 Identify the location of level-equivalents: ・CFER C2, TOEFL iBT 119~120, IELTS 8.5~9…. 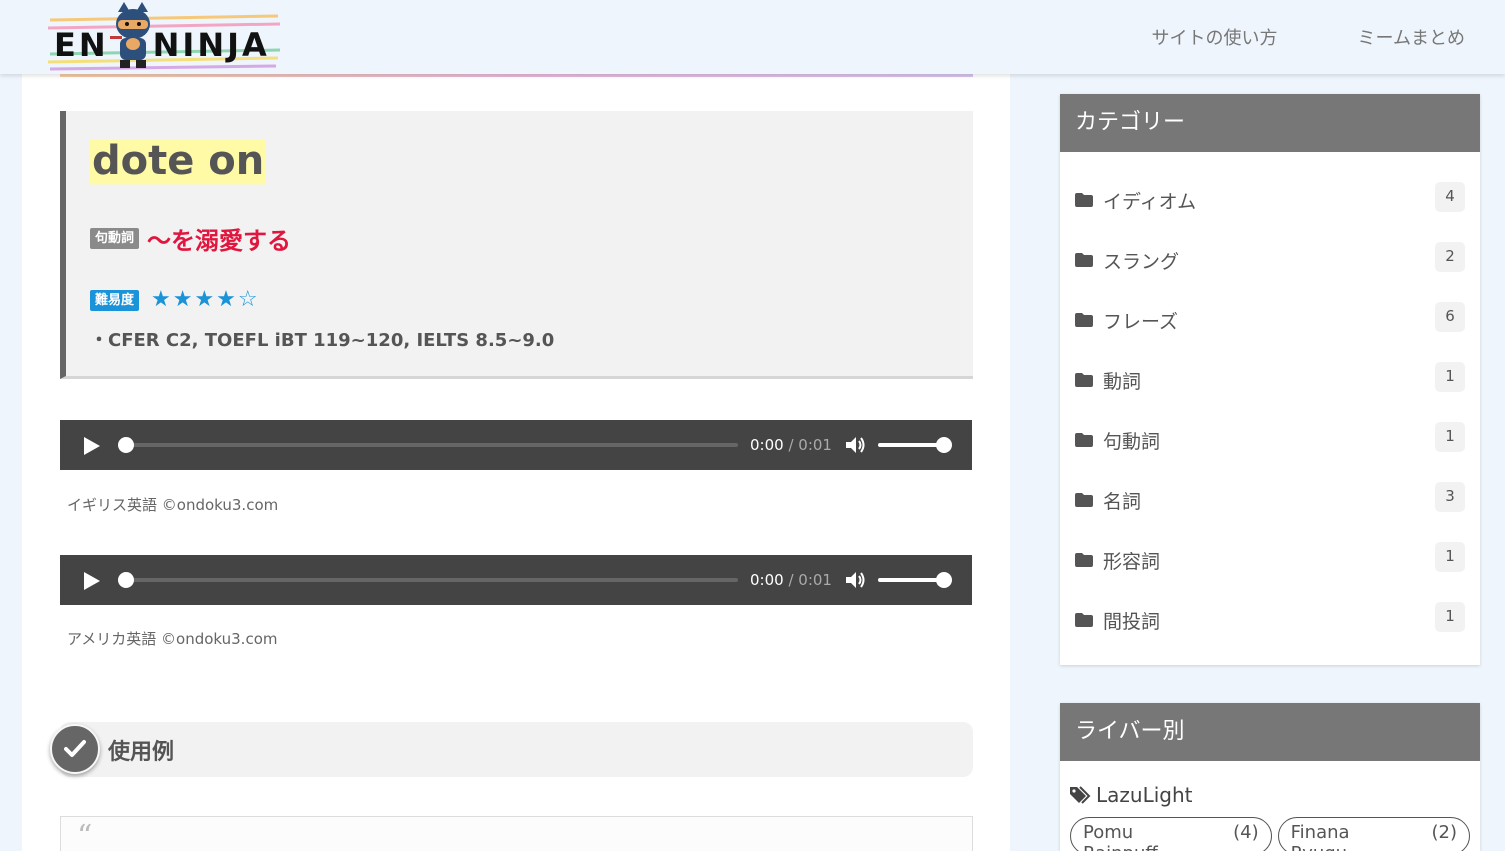
(322, 340).